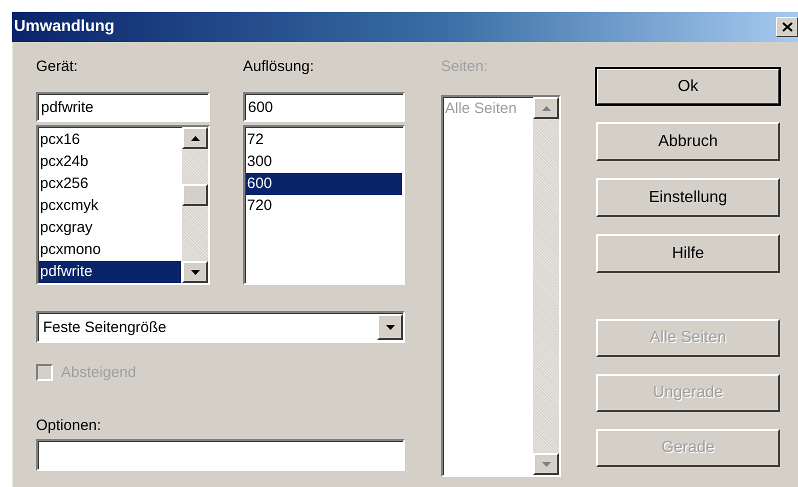  What do you see at coordinates (390, 327) in the screenshot?
I see `dropdown-arrow-icon` at bounding box center [390, 327].